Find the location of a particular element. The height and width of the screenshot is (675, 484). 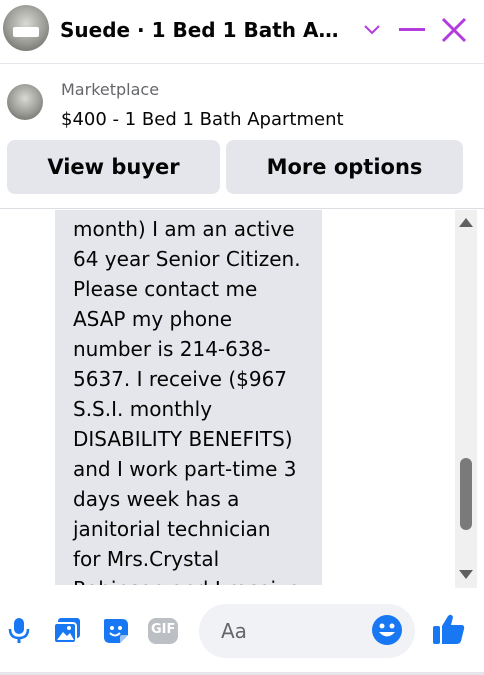

message-line: DISABILITY BENEFITS) is located at coordinates (183, 439).